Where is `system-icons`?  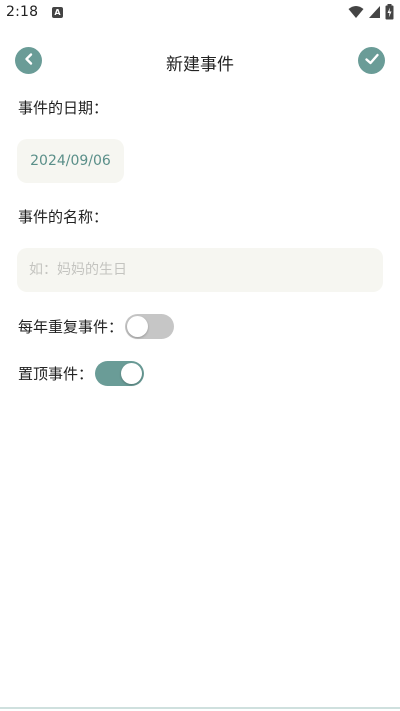 system-icons is located at coordinates (371, 12).